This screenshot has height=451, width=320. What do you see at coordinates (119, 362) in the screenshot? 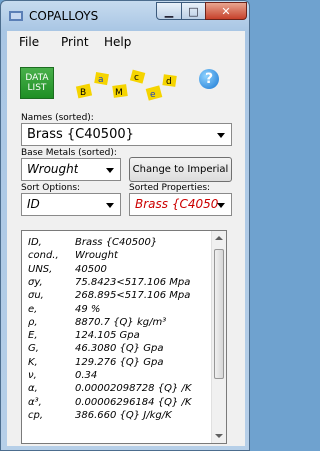
I see `property-value: 129.276 {Q} Gpa` at bounding box center [119, 362].